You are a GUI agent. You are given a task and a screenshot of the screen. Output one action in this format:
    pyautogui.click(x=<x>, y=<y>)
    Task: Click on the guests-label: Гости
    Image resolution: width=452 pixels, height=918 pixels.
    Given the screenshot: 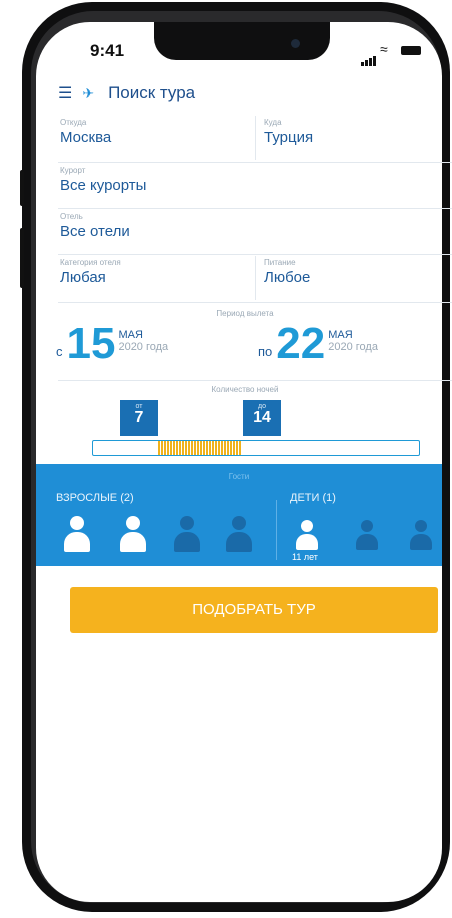 What is the action you would take?
    pyautogui.click(x=239, y=476)
    